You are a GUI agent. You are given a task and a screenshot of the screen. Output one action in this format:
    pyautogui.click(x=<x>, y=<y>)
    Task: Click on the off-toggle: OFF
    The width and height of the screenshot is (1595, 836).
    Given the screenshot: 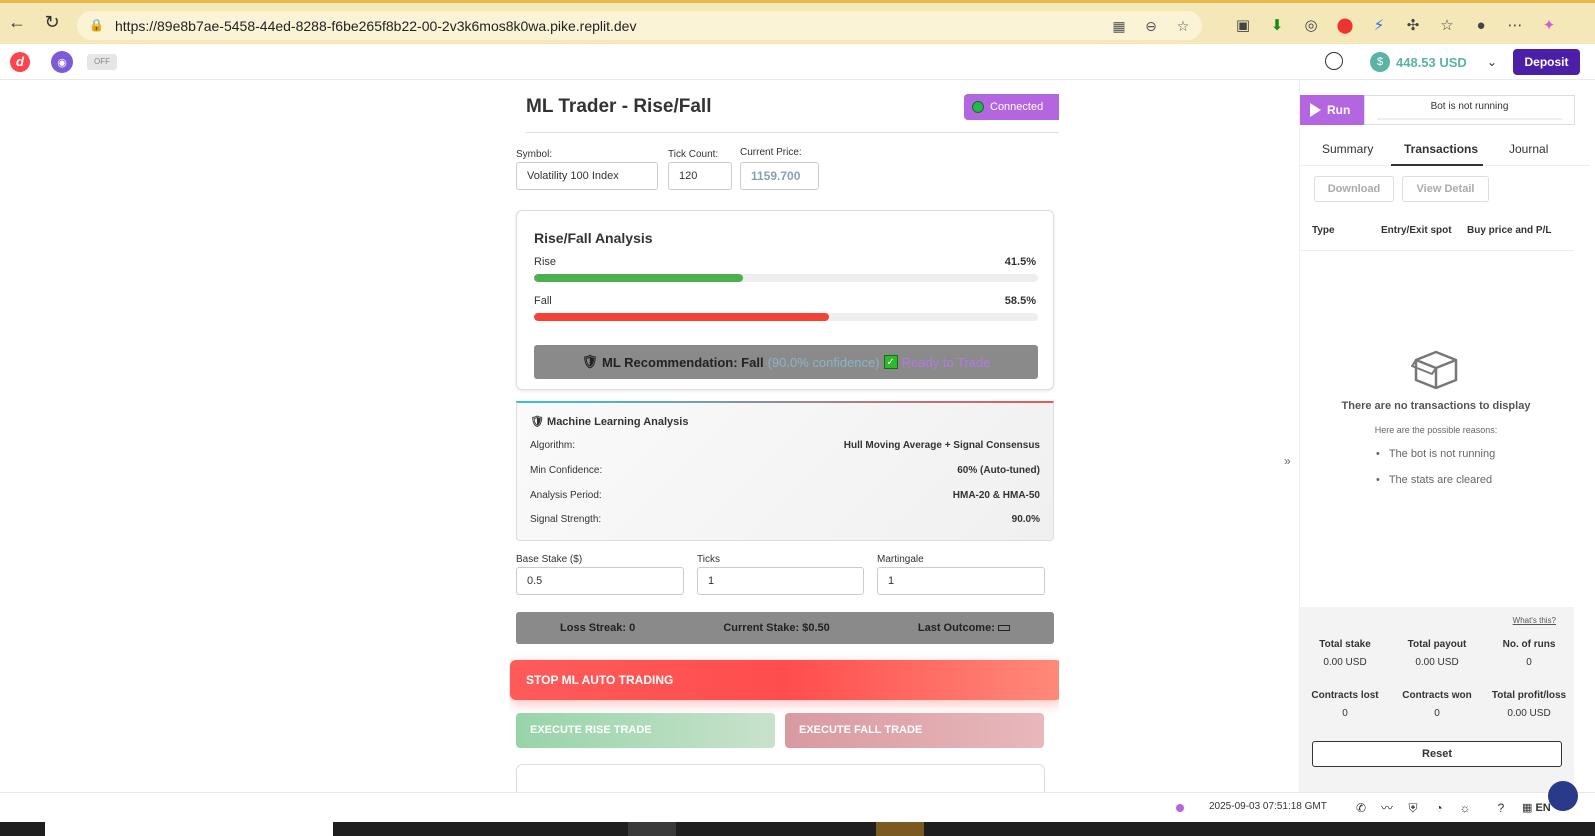 What is the action you would take?
    pyautogui.click(x=102, y=62)
    